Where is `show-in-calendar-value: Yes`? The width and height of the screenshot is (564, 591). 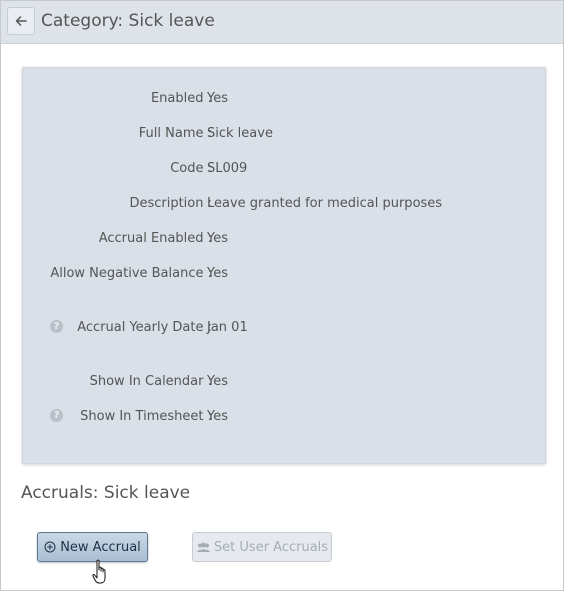
show-in-calendar-value: Yes is located at coordinates (217, 381).